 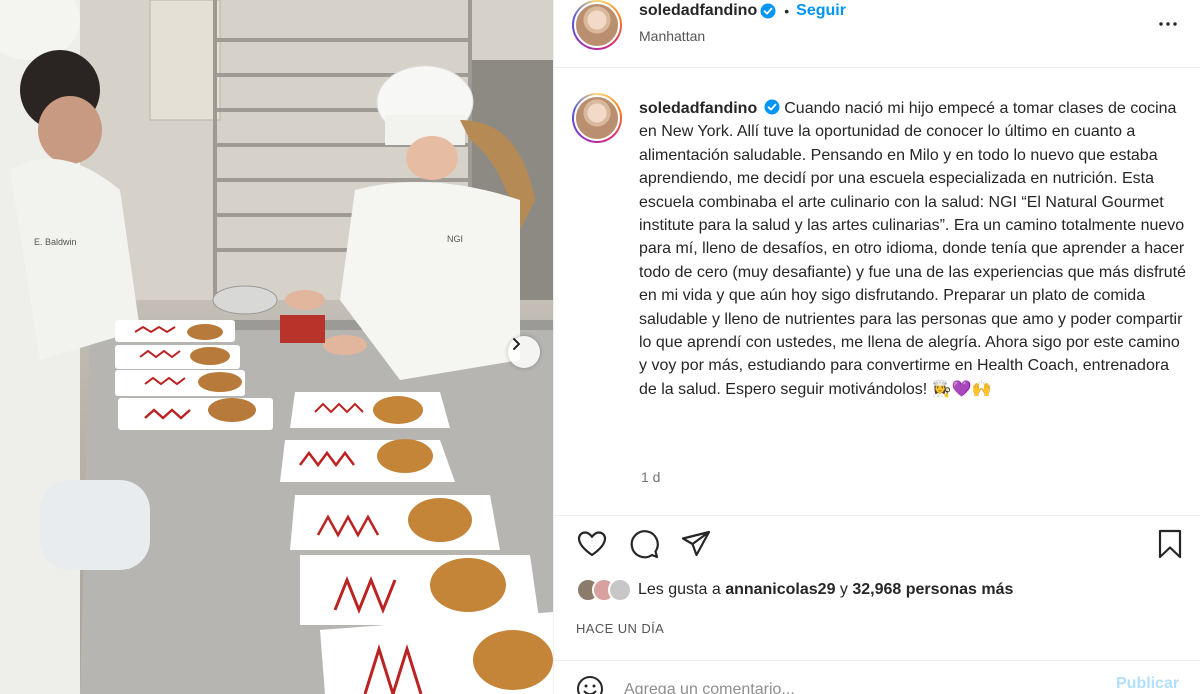 I want to click on share-icon, so click(x=696, y=544).